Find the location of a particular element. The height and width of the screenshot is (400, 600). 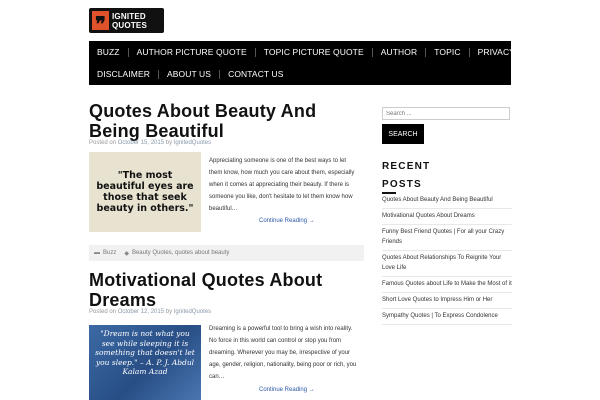

nav-item-buzz: BUZZ is located at coordinates (108, 52).